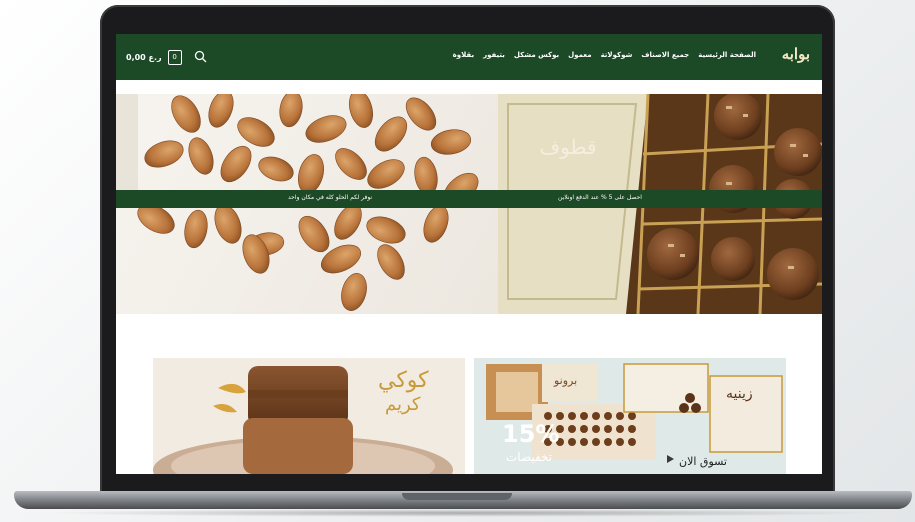  I want to click on nav-item-baklava: بقلاوة, so click(463, 55).